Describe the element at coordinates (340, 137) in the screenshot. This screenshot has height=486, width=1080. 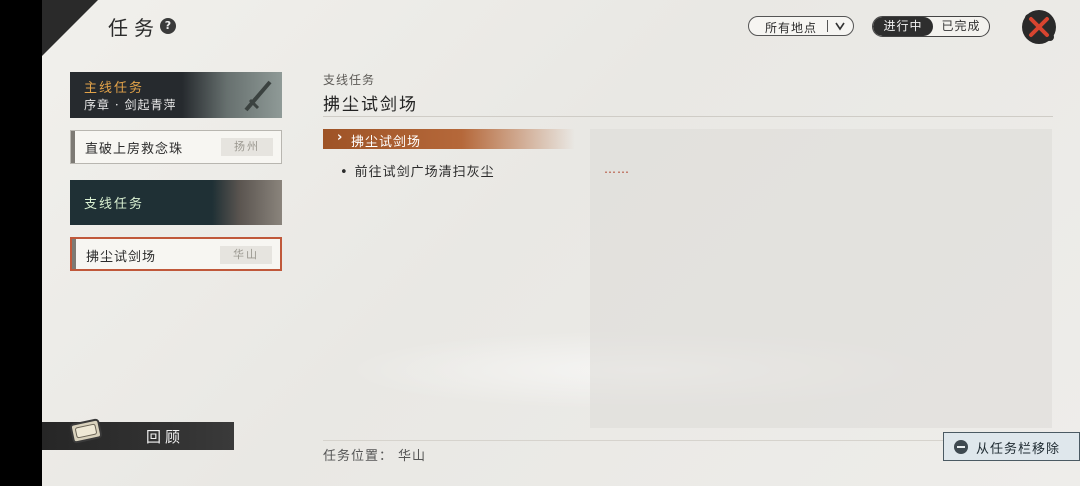
I see `chevron-right-icon: ›` at that location.